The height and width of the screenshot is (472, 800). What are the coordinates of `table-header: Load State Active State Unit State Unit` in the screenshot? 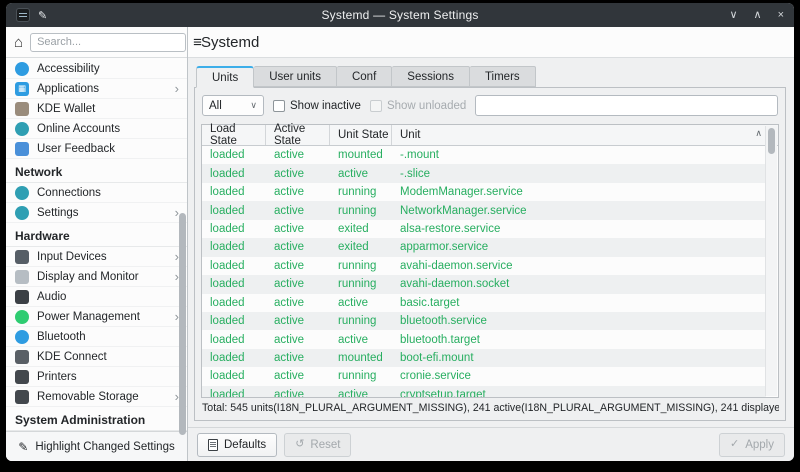 It's located at (490, 135).